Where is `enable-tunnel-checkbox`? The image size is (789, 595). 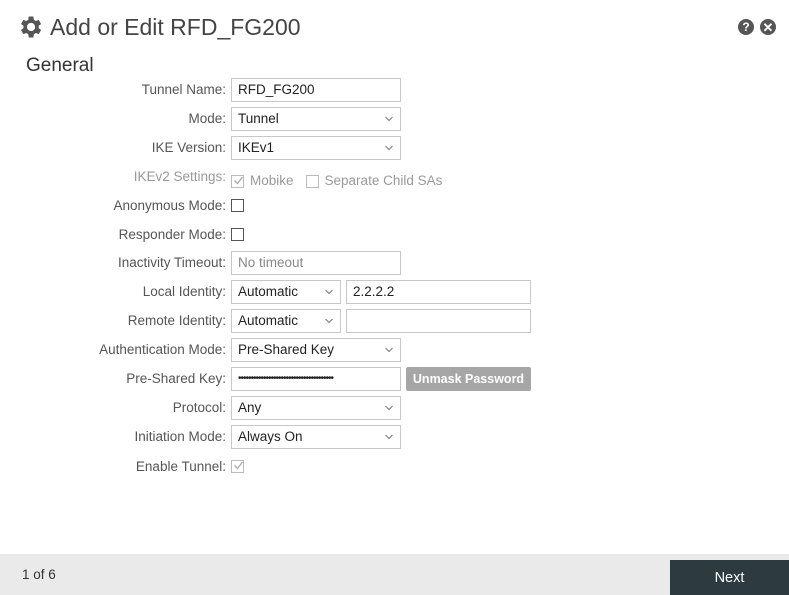
enable-tunnel-checkbox is located at coordinates (237, 466).